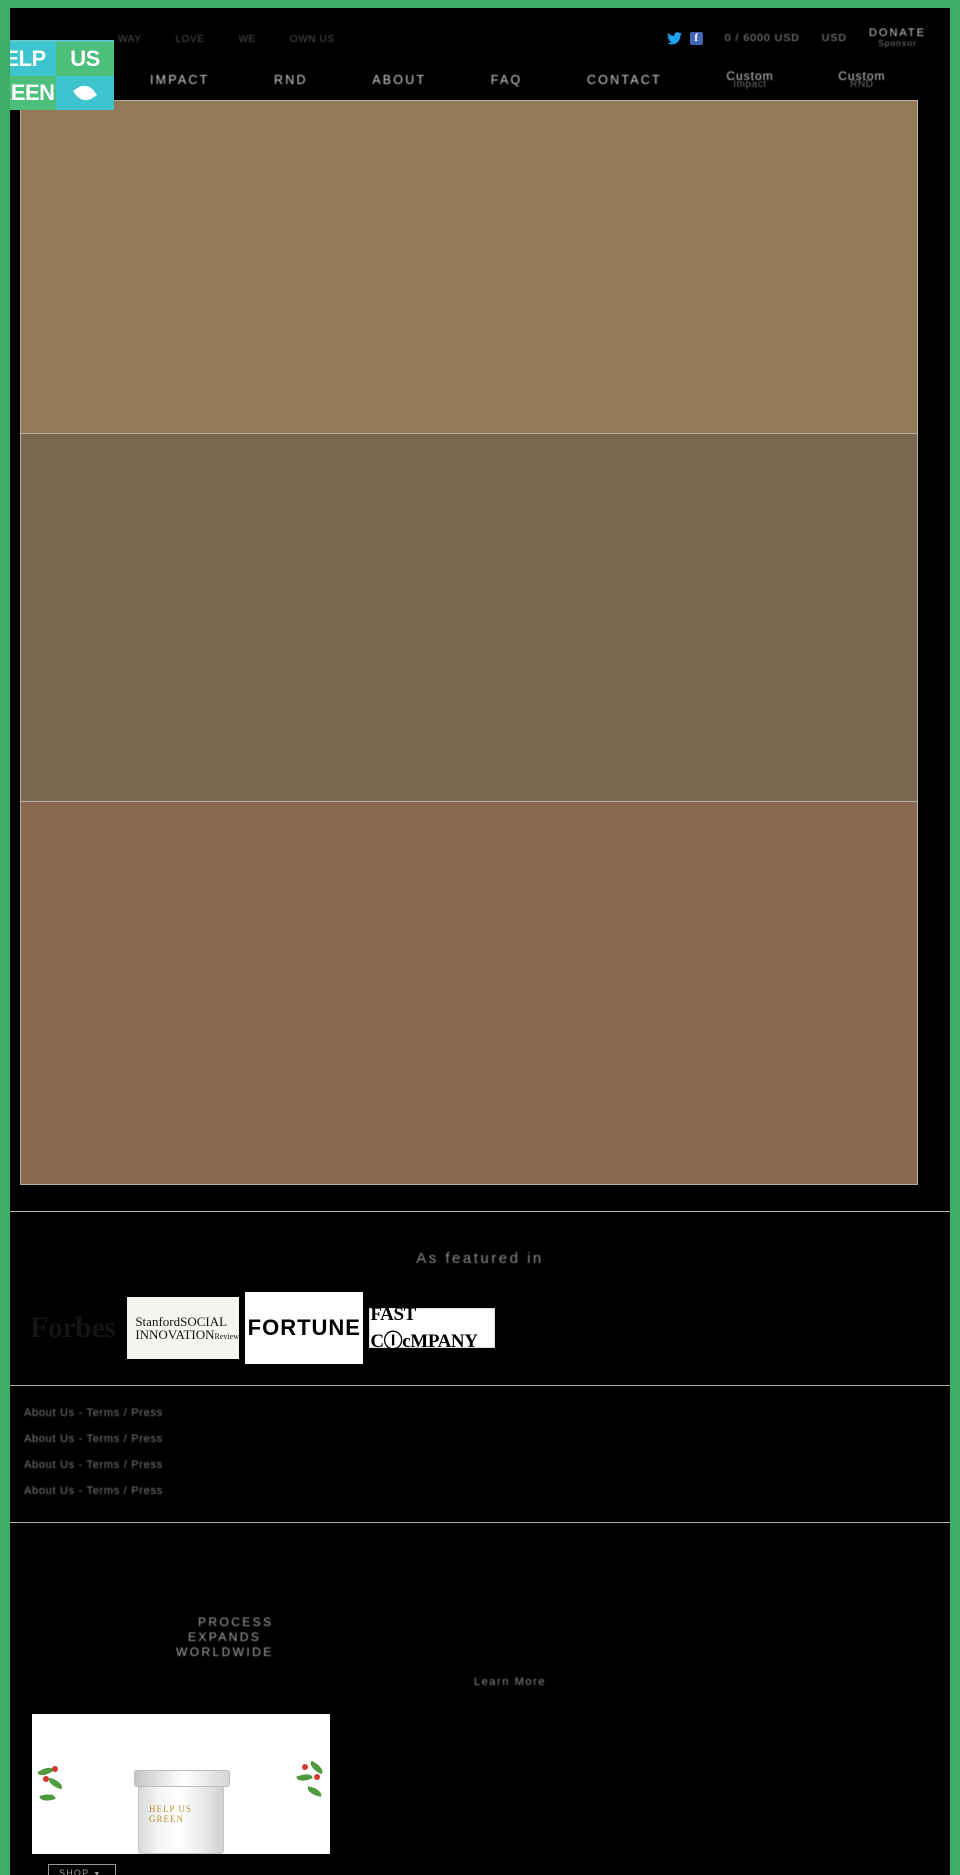 The width and height of the screenshot is (960, 1875). I want to click on donate-button: DONATE Sponsor, so click(897, 38).